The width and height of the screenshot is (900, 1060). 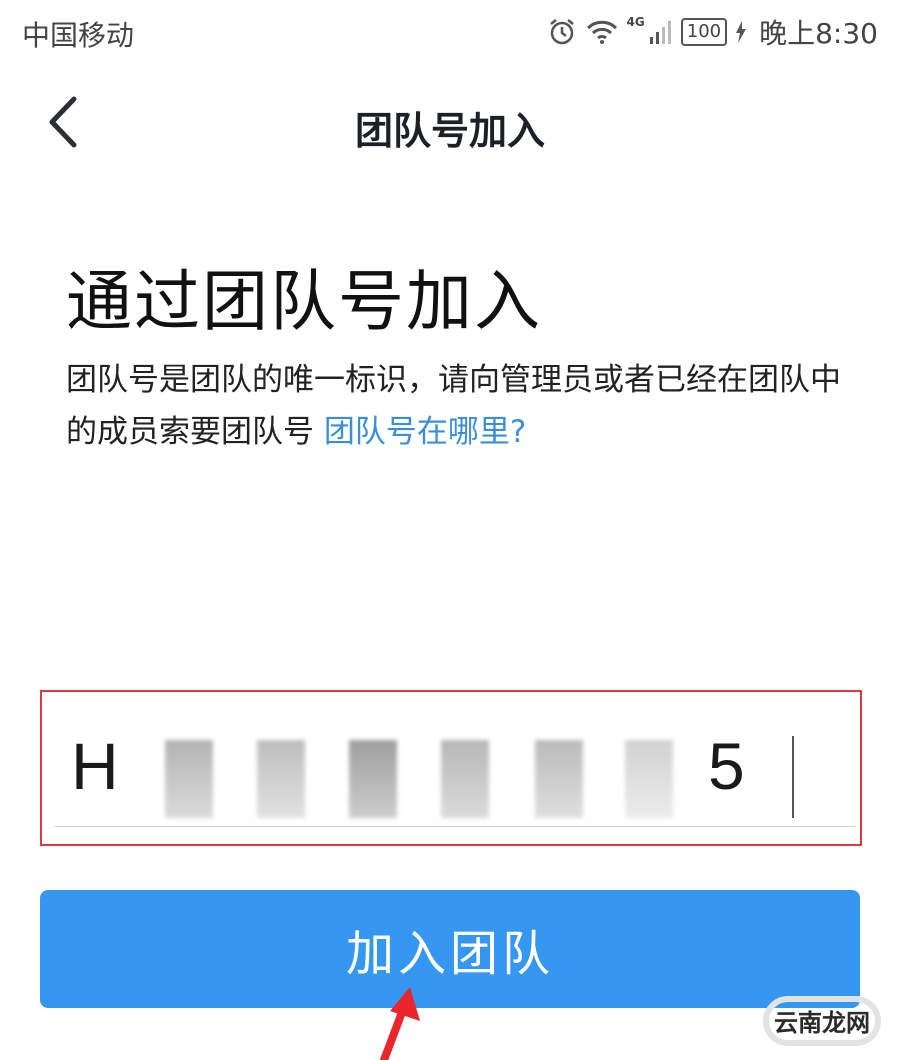 What do you see at coordinates (449, 131) in the screenshot?
I see `page-title: 团队号加入` at bounding box center [449, 131].